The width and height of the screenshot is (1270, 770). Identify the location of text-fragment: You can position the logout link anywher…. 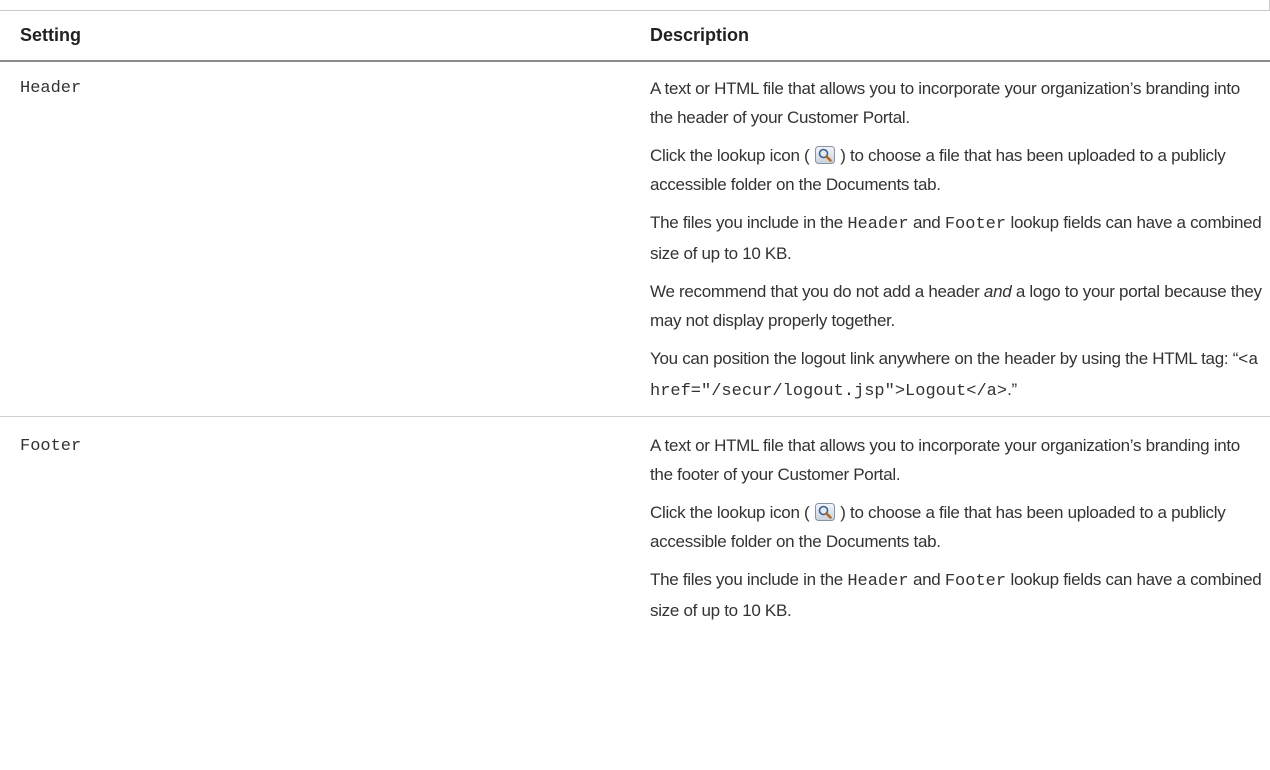
(944, 358).